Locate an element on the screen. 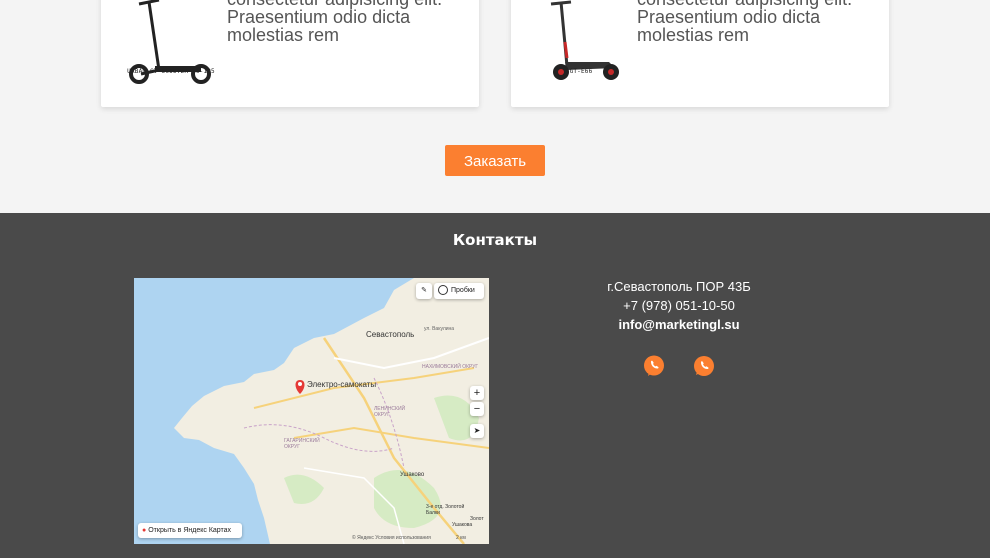 Image resolution: width=990 pixels, height=558 pixels. map-pin-icon: ● is located at coordinates (144, 530).